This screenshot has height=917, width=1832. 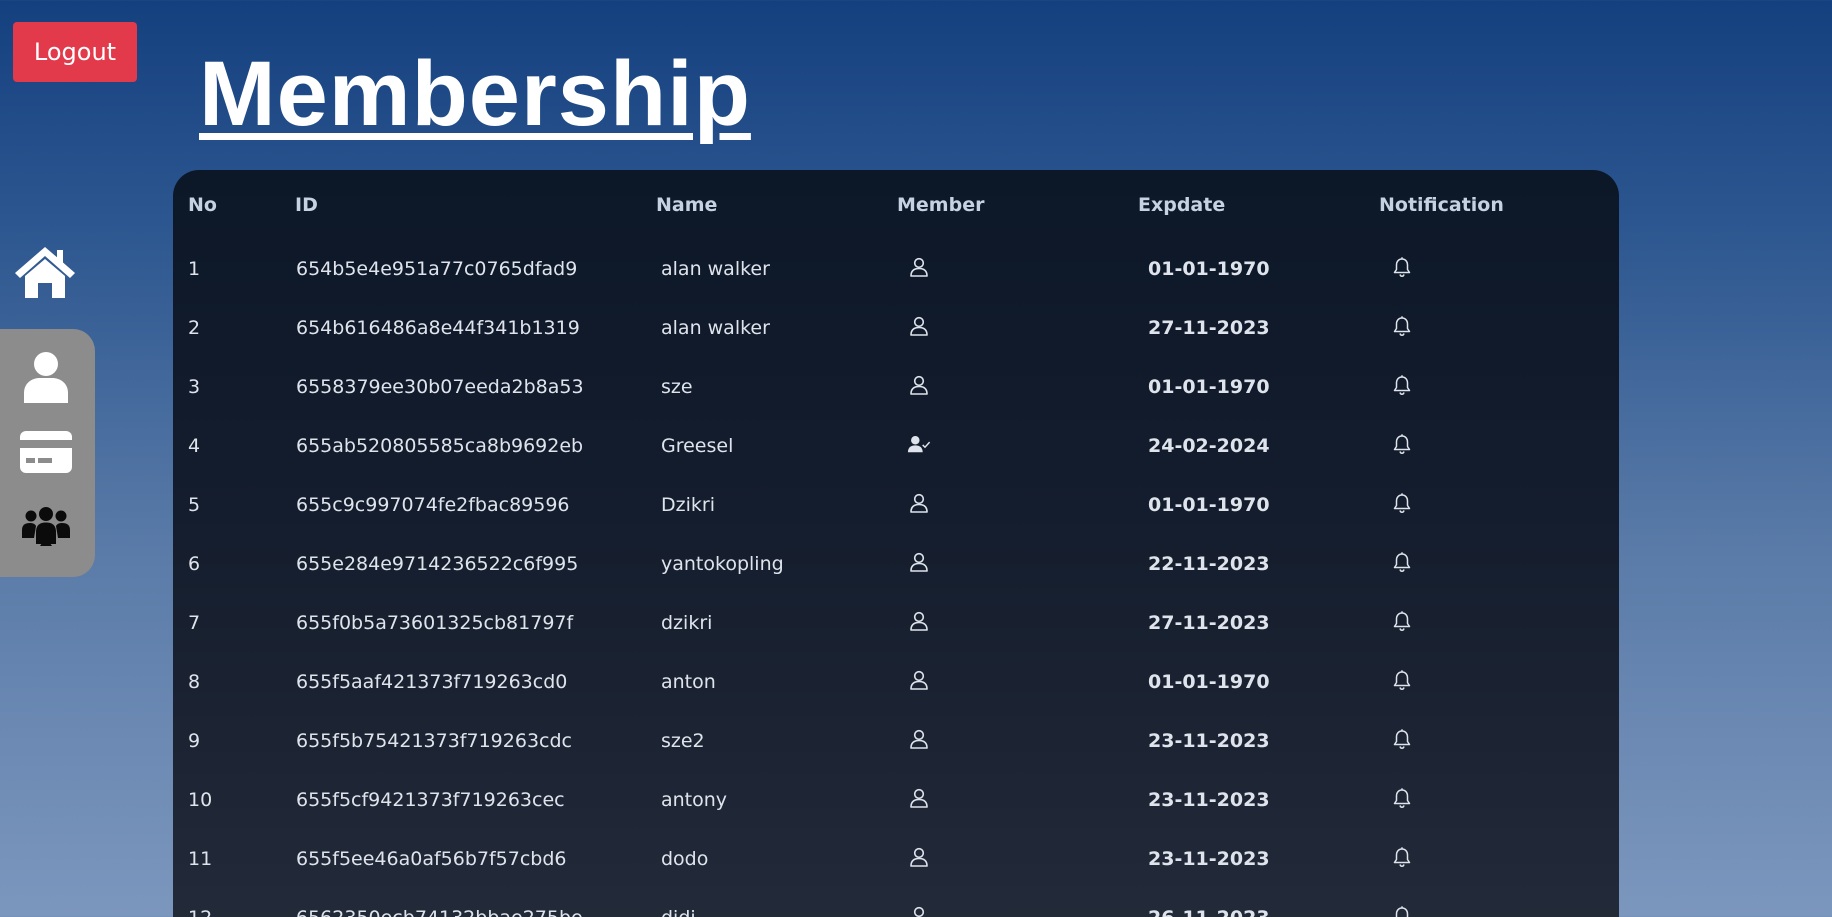 I want to click on sidebar-item-members, so click(x=46, y=526).